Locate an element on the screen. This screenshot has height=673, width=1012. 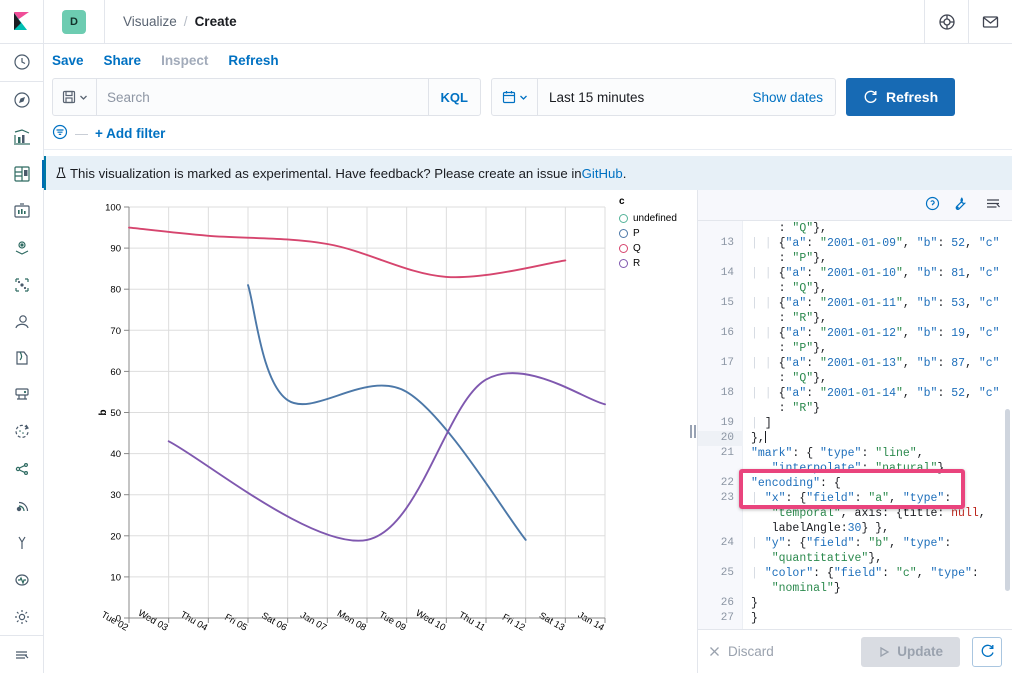
editor-line: : "Q"}, is located at coordinates (855, 228).